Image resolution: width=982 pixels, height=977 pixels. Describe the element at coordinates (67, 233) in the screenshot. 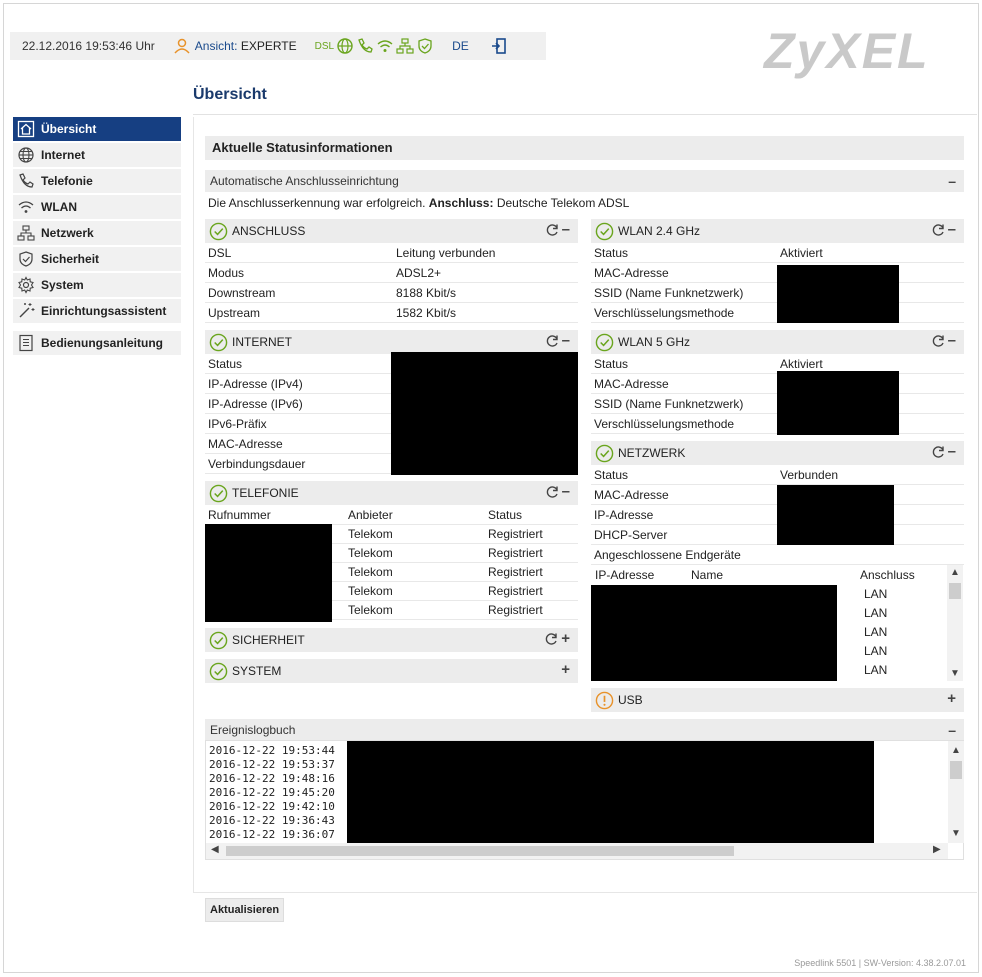

I see `sidebar-item-label: Netzwerk` at that location.